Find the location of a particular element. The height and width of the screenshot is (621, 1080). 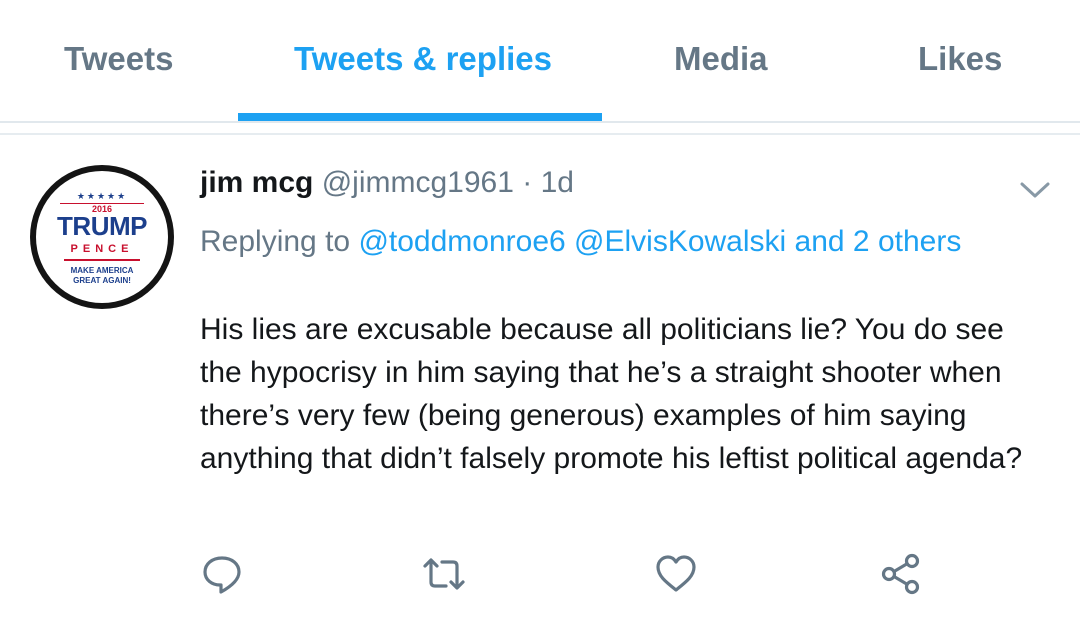

avatar-stars: ★★★★★ is located at coordinates (102, 196).